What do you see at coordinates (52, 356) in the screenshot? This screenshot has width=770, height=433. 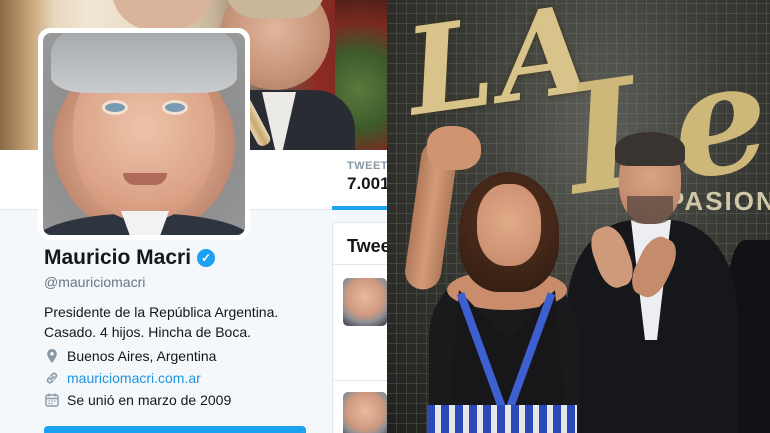 I see `location-pin-icon` at bounding box center [52, 356].